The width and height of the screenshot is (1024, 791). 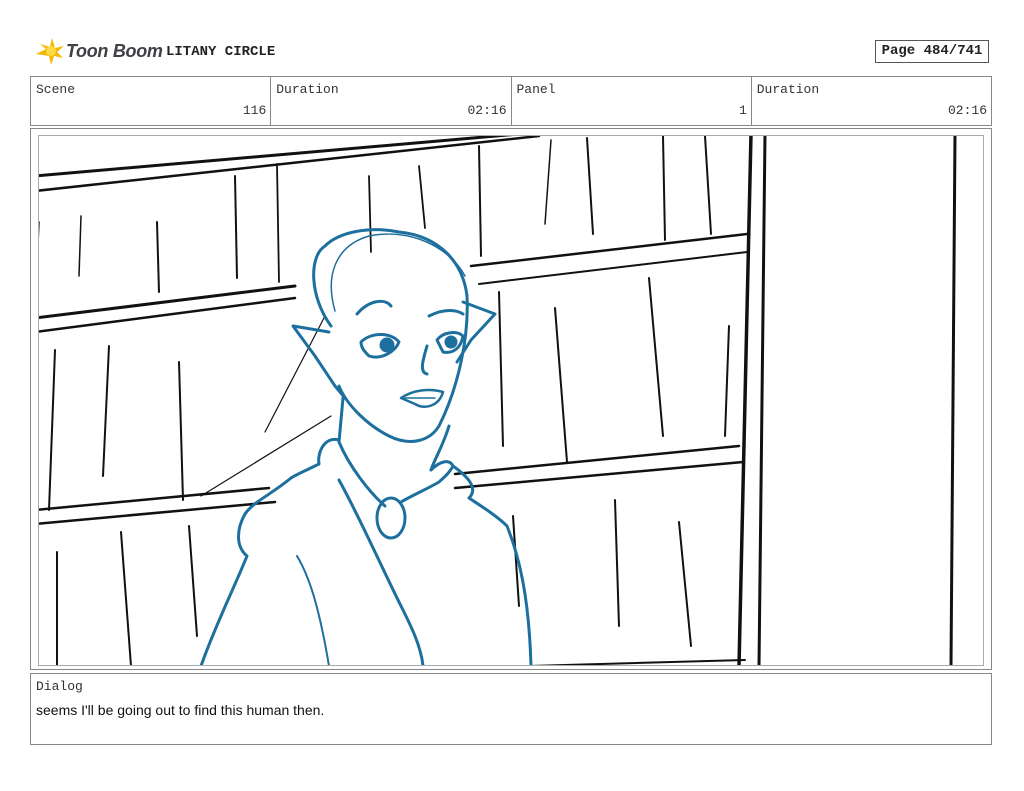 I want to click on panel-duration-value: 02:16, so click(x=967, y=110).